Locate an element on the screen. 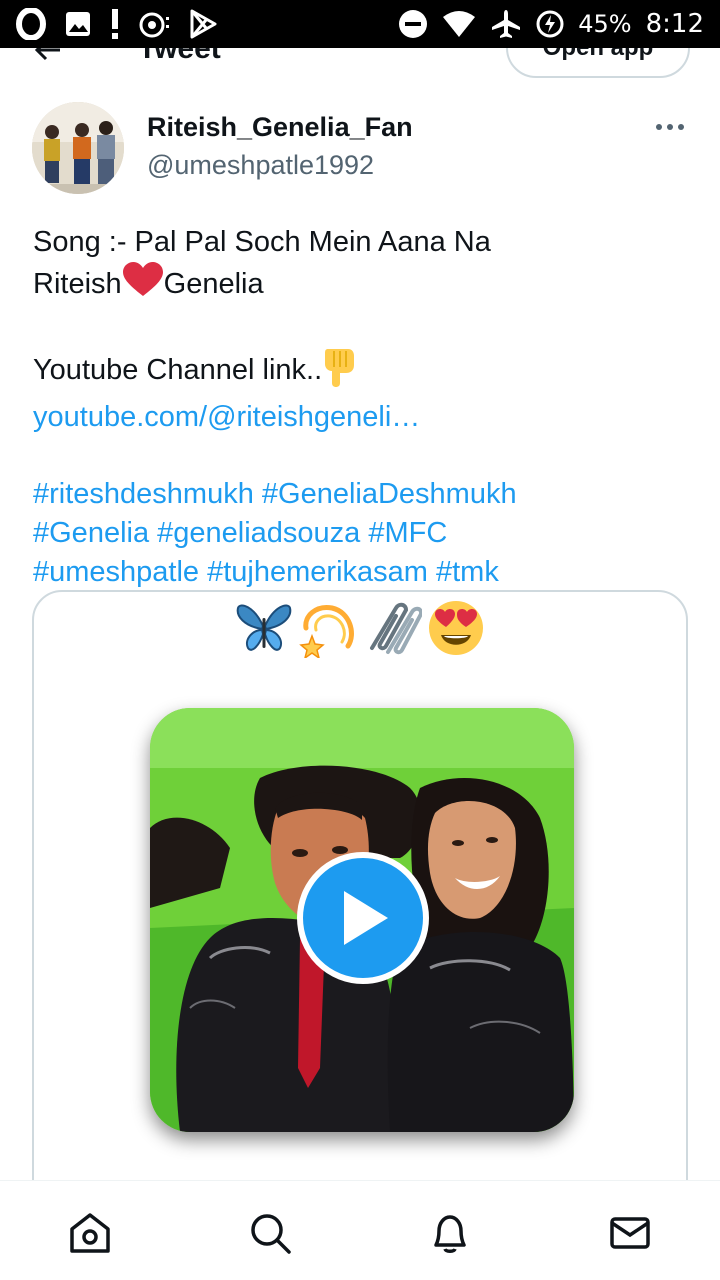 This screenshot has height=1280, width=720. clock: 8:12 is located at coordinates (674, 24).